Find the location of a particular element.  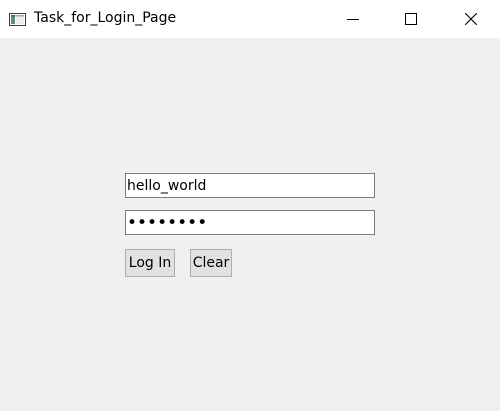

window-title: Task_for_Login_Page is located at coordinates (105, 18).